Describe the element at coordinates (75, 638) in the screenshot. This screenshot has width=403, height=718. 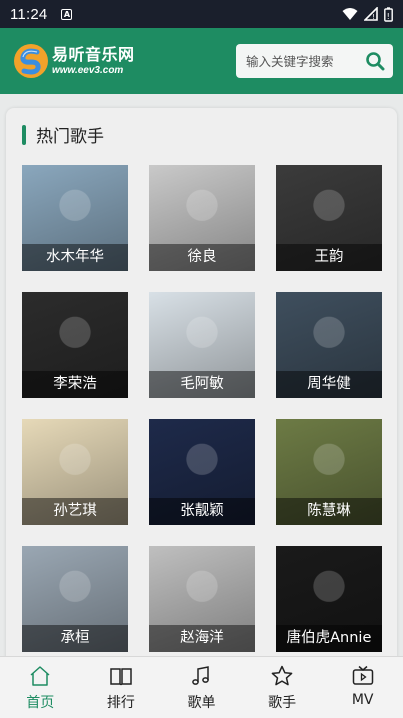
I see `singer-name: 承桓` at that location.